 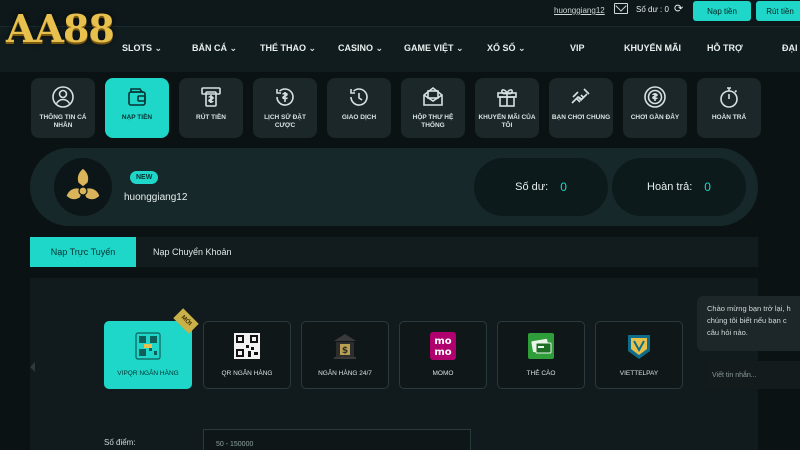 I want to click on brand-logo: AA88, so click(x=60, y=28).